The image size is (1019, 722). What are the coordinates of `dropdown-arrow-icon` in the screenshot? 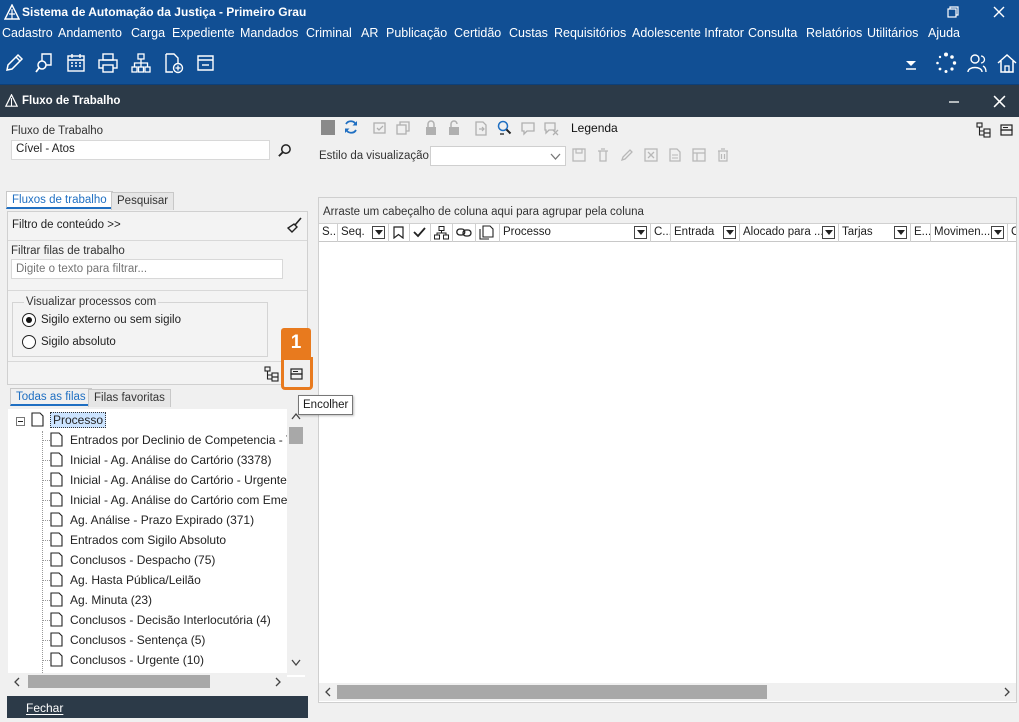 It's located at (911, 63).